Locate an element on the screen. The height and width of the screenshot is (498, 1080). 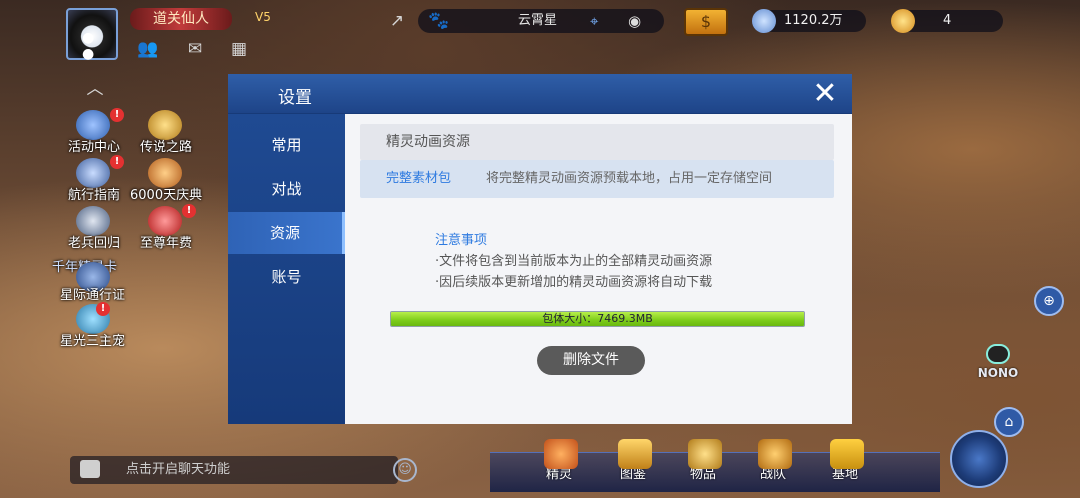
diamond-amount: 1120.2万 is located at coordinates (813, 20).